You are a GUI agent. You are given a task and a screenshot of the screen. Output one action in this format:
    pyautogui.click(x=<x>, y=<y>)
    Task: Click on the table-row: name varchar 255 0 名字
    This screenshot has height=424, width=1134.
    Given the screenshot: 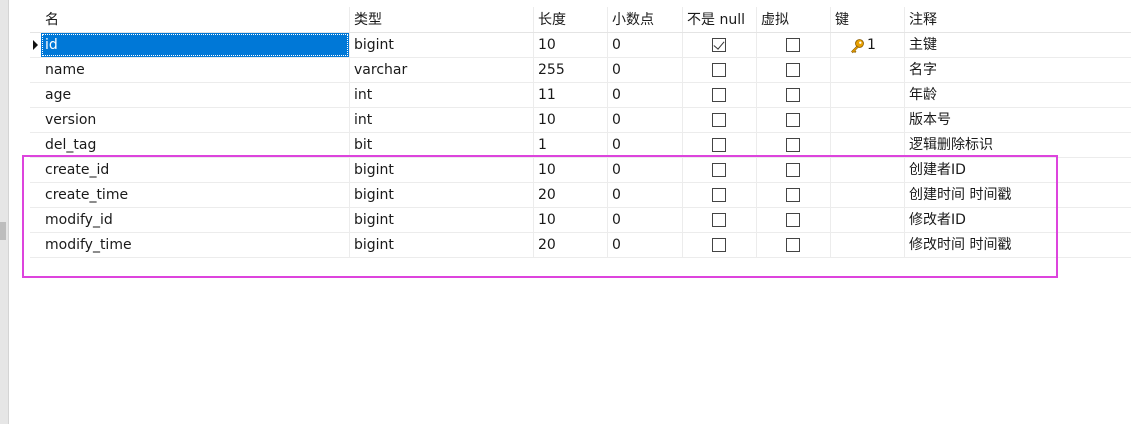 What is the action you would take?
    pyautogui.click(x=580, y=70)
    